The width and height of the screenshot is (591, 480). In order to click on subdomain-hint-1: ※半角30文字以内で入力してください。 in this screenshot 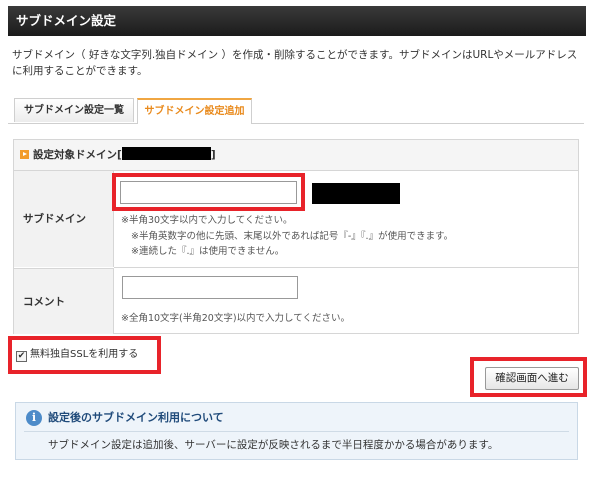, I will do `click(207, 220)`.